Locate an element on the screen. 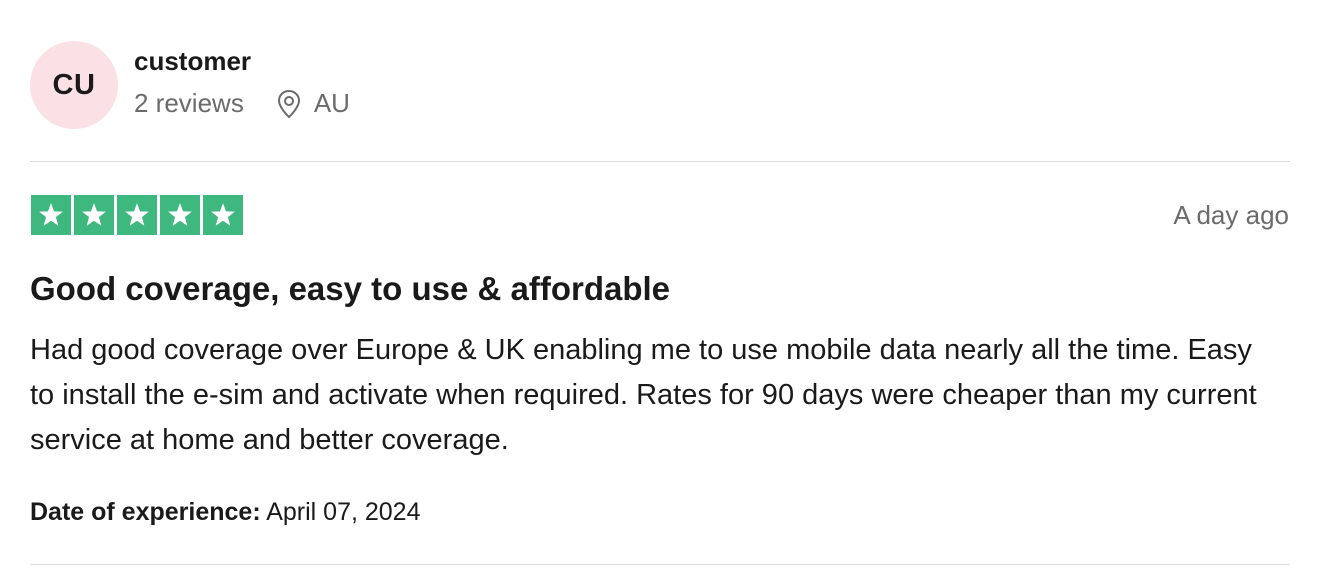  experience-label: Date of experience: is located at coordinates (145, 512).